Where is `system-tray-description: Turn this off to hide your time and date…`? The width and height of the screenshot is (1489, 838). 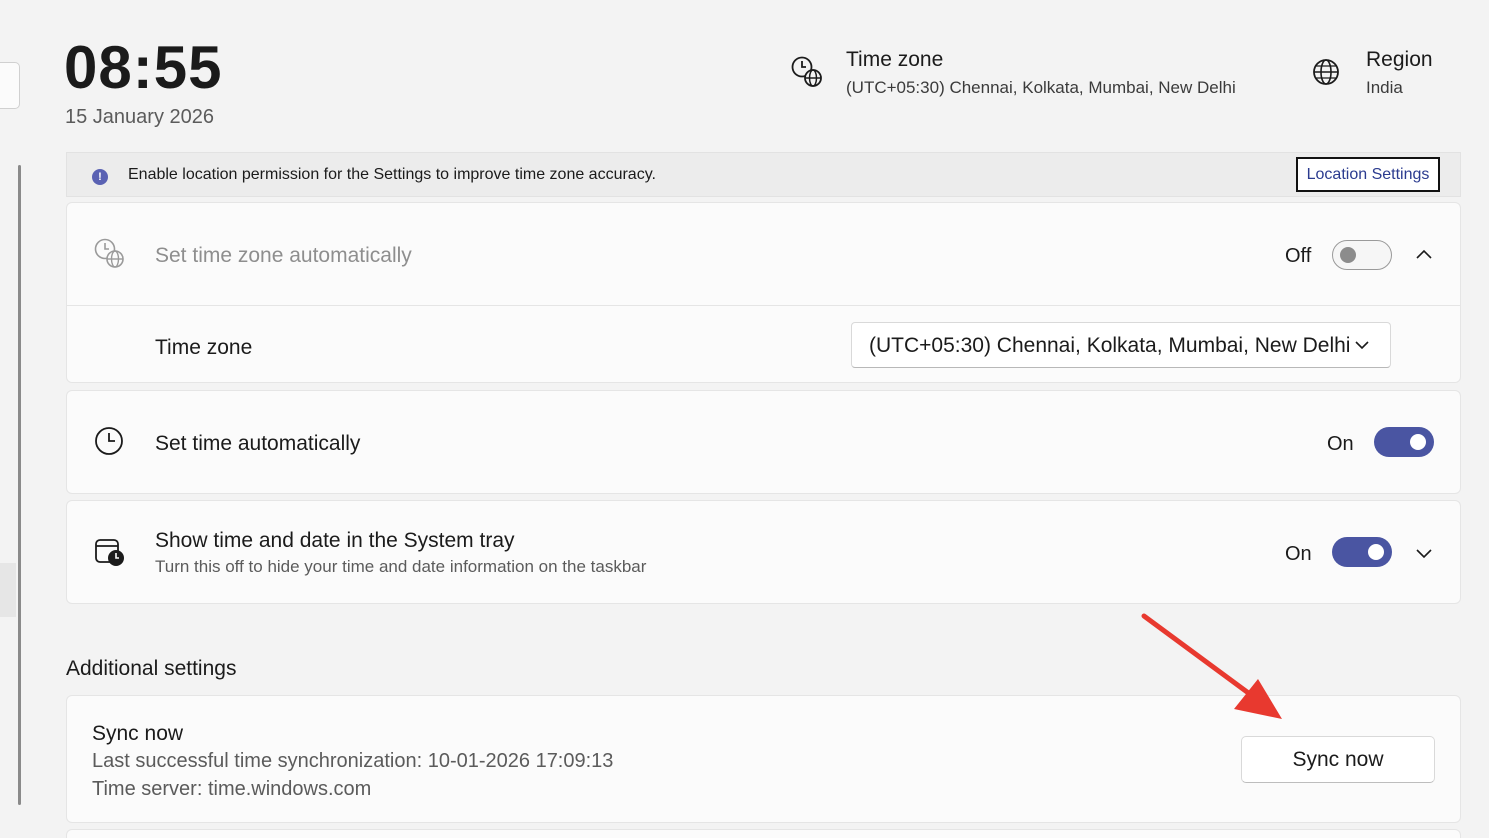 system-tray-description: Turn this off to hide your time and date… is located at coordinates (401, 566).